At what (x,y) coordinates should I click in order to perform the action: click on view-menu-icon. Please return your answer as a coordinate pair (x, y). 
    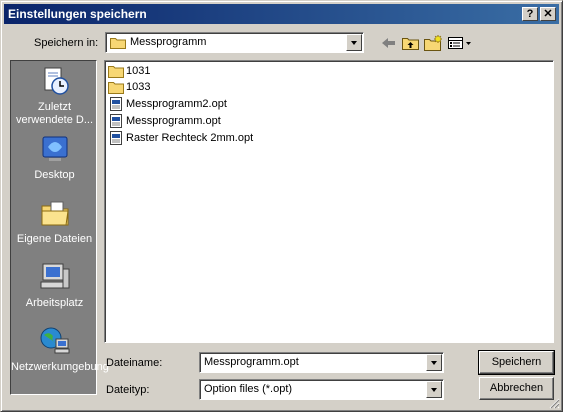
    Looking at the image, I should click on (460, 43).